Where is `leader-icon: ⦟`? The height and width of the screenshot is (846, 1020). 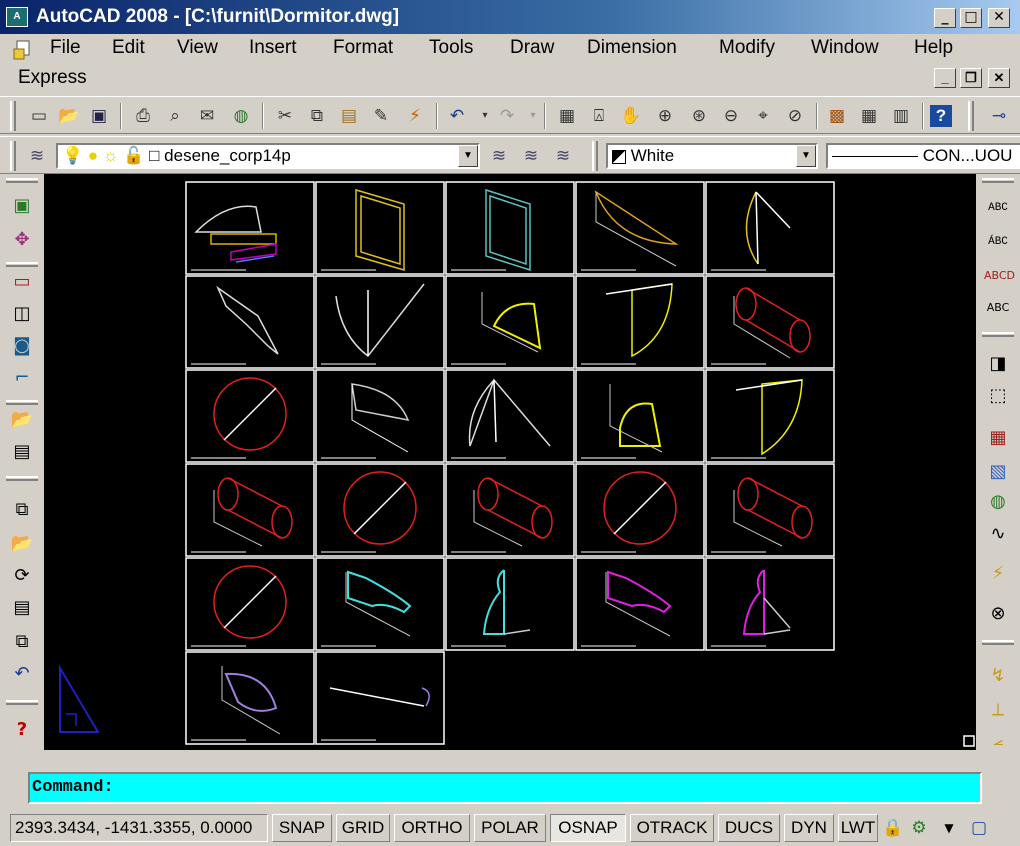 leader-icon: ⦟ is located at coordinates (998, 740).